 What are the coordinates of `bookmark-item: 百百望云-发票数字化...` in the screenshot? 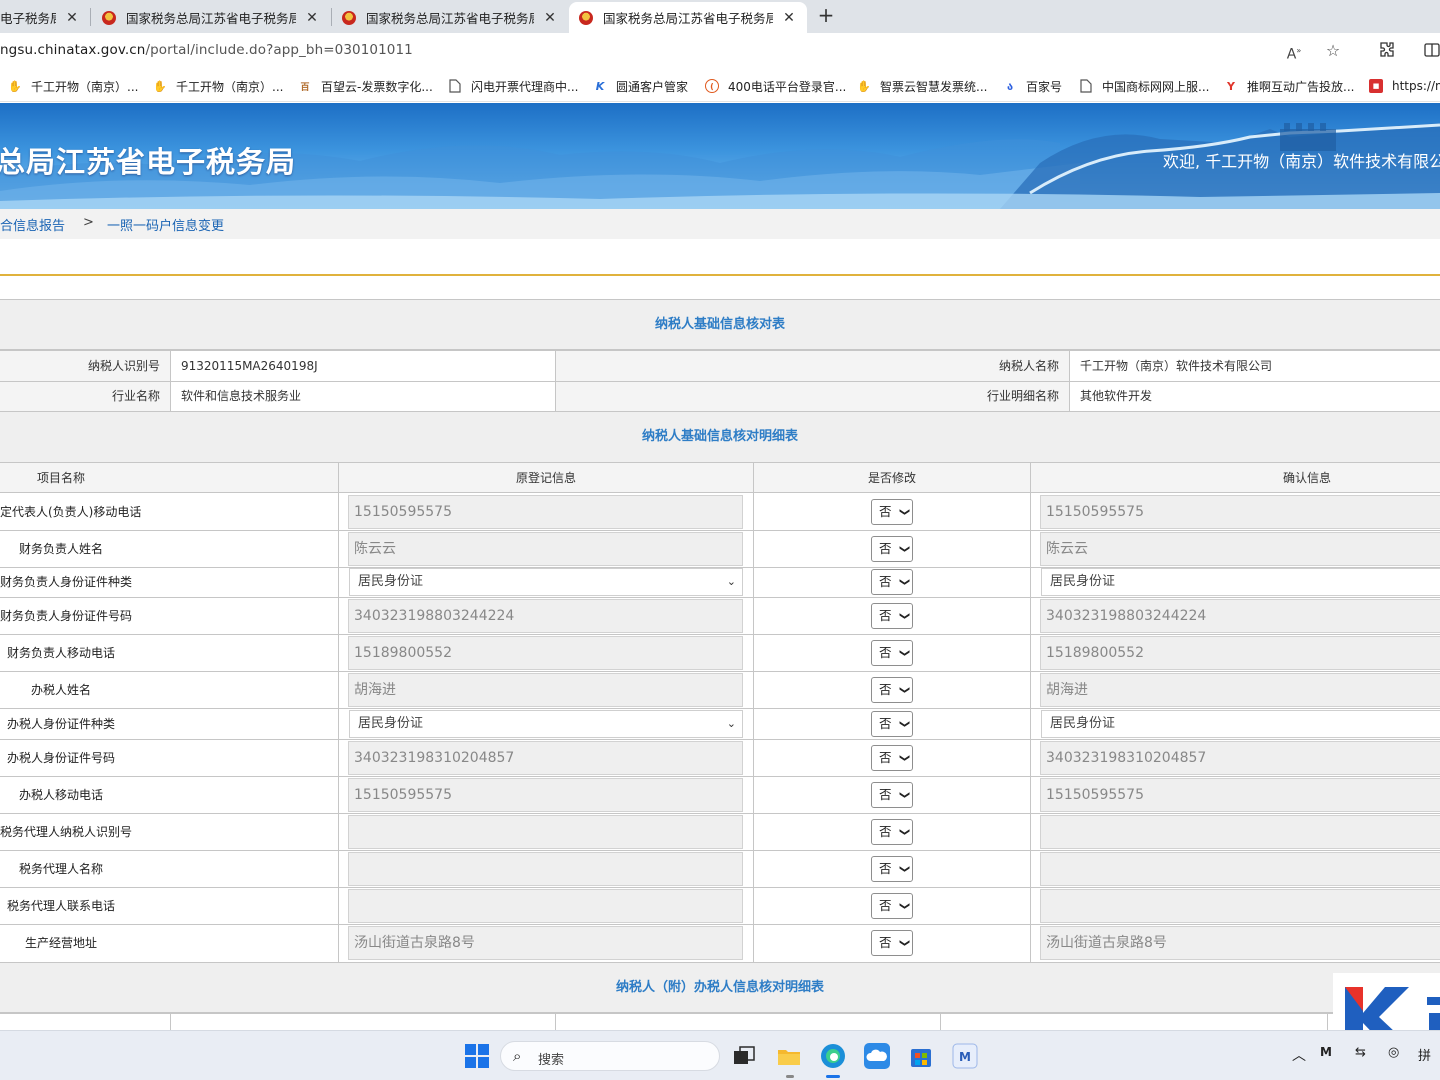 It's located at (365, 86).